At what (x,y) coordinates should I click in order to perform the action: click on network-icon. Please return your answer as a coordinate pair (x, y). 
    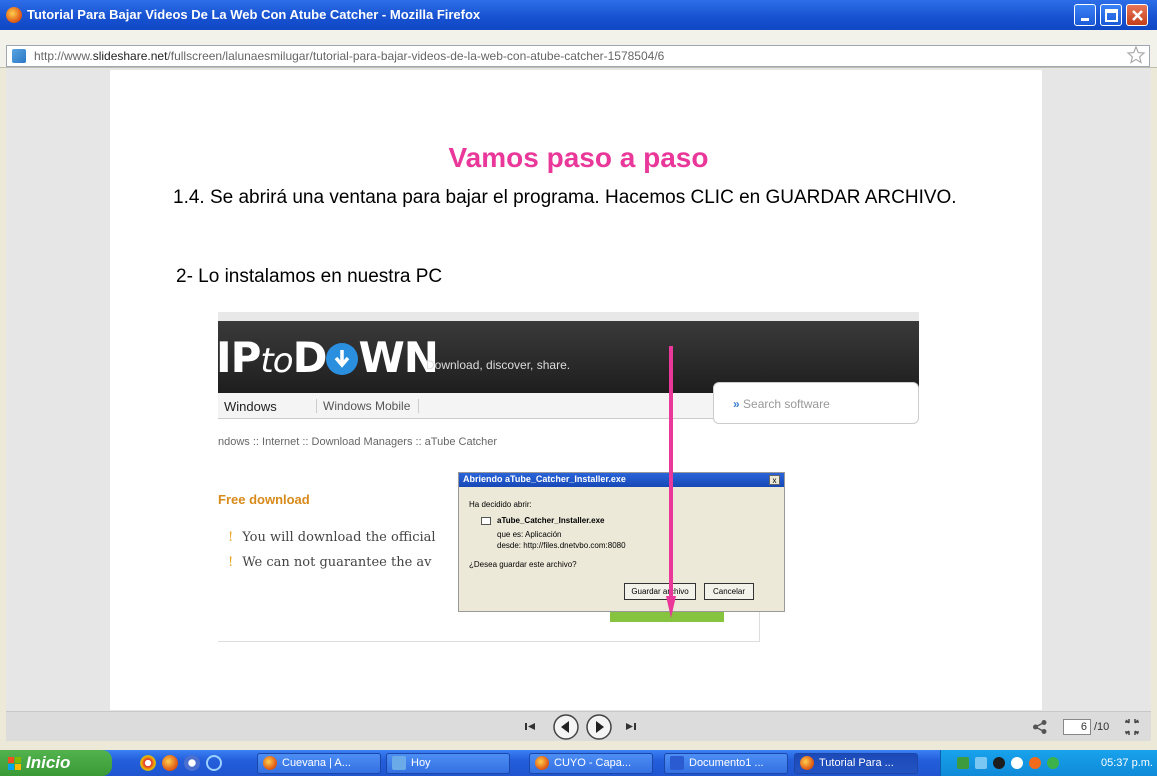
    Looking at the image, I should click on (963, 763).